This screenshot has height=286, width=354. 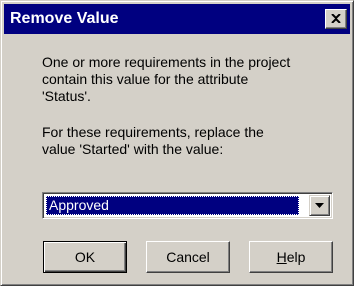 What do you see at coordinates (85, 257) in the screenshot?
I see `ok-button: OK` at bounding box center [85, 257].